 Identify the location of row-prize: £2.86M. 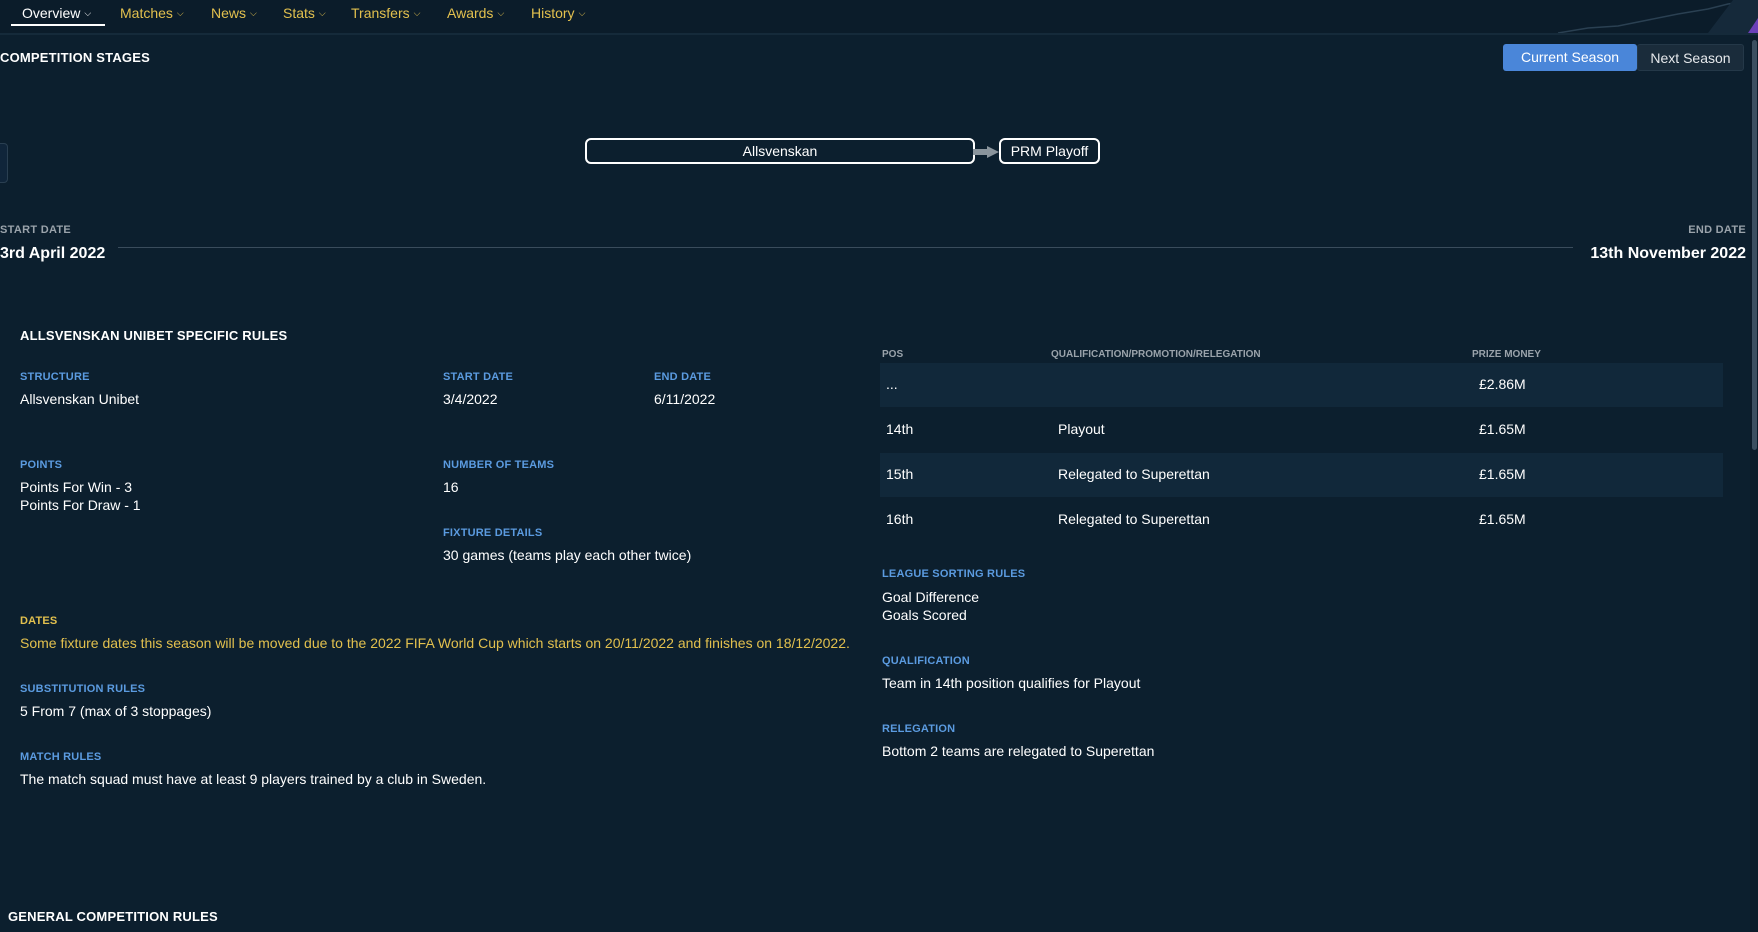
(1502, 384).